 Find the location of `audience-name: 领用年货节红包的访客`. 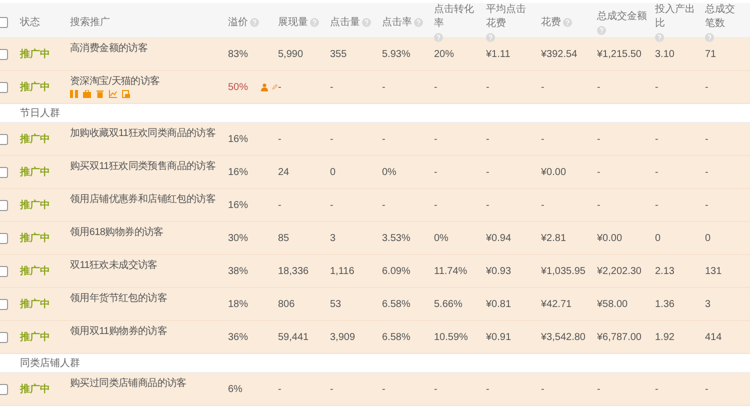

audience-name: 领用年货节红包的访客 is located at coordinates (119, 298).